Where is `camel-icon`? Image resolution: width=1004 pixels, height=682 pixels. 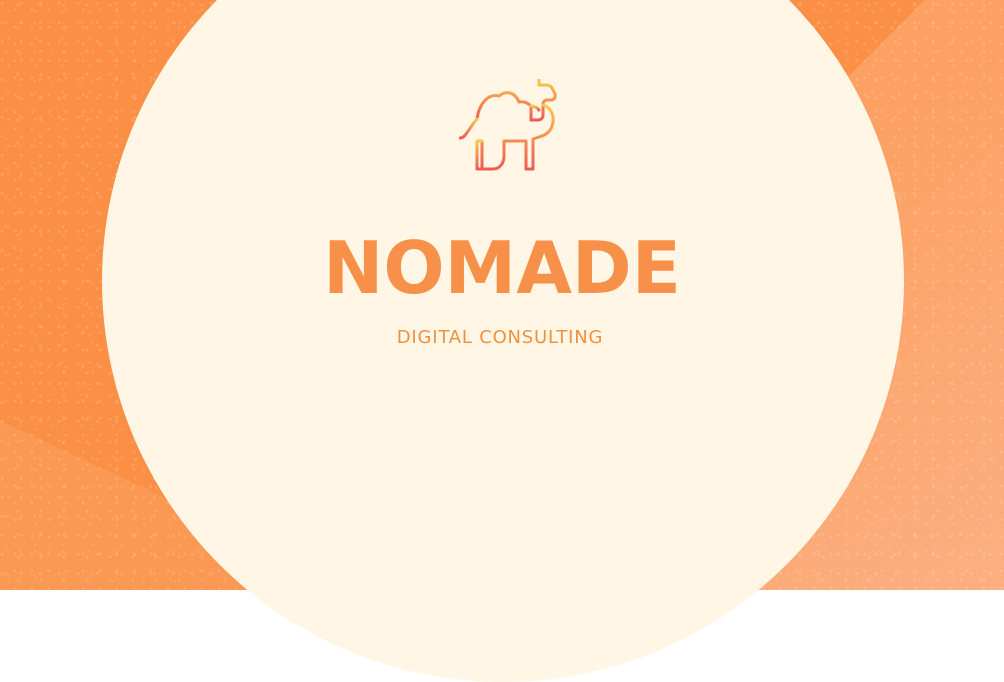
camel-icon is located at coordinates (508, 125).